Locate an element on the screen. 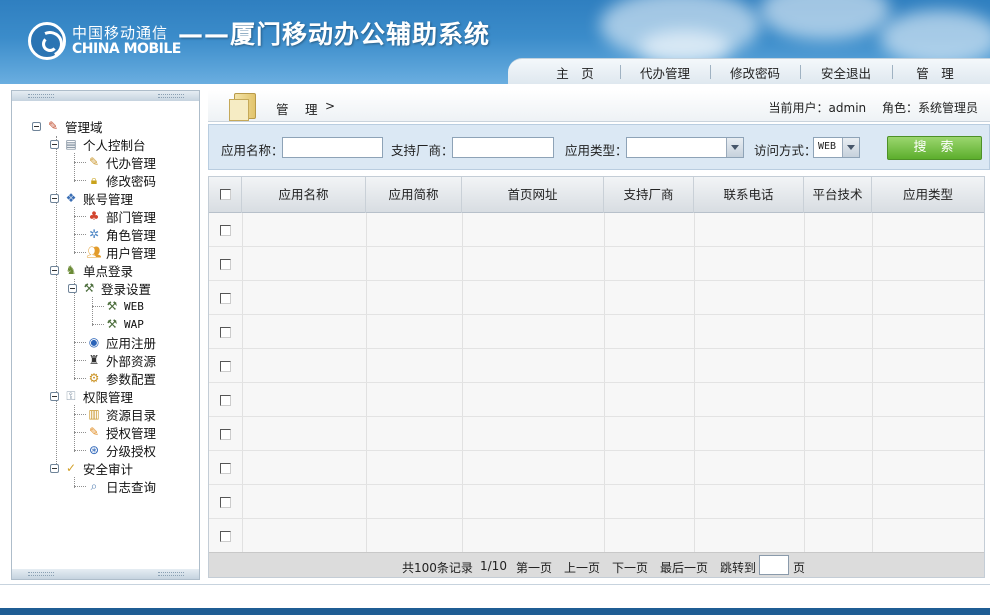  top-navigation: 主 页 代办管理 修改密码 安全退出 管 理 is located at coordinates (749, 71).